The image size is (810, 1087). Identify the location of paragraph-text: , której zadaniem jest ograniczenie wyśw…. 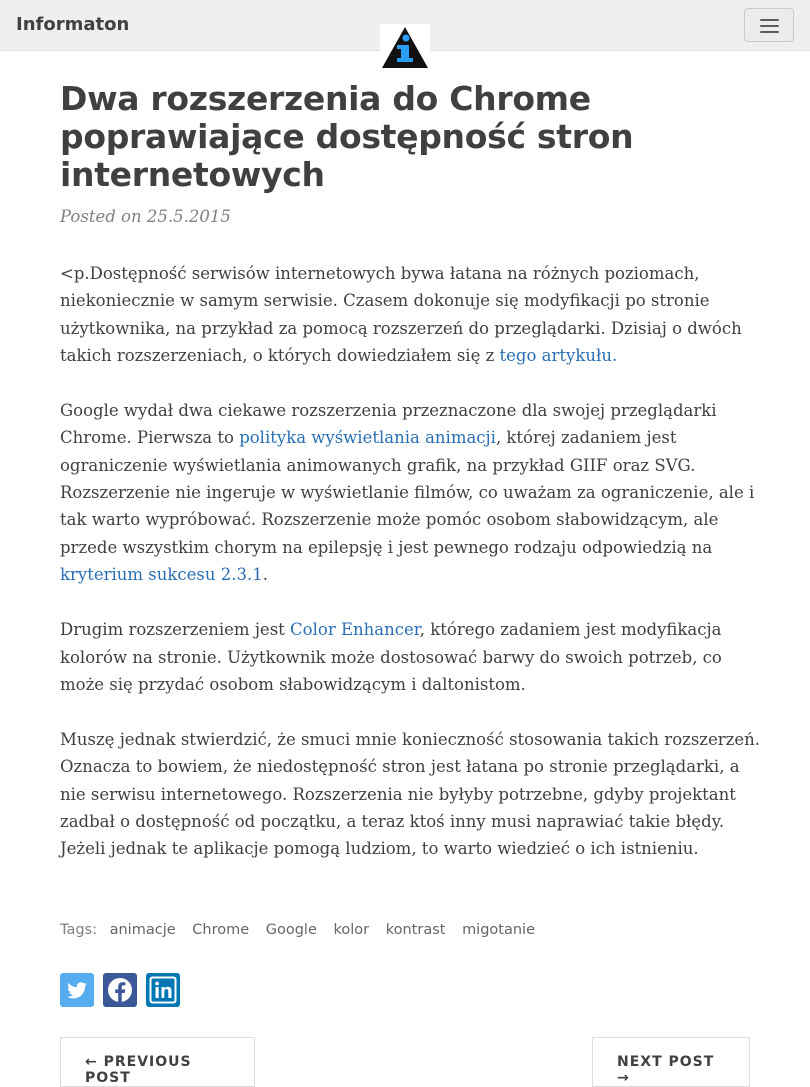
(407, 492).